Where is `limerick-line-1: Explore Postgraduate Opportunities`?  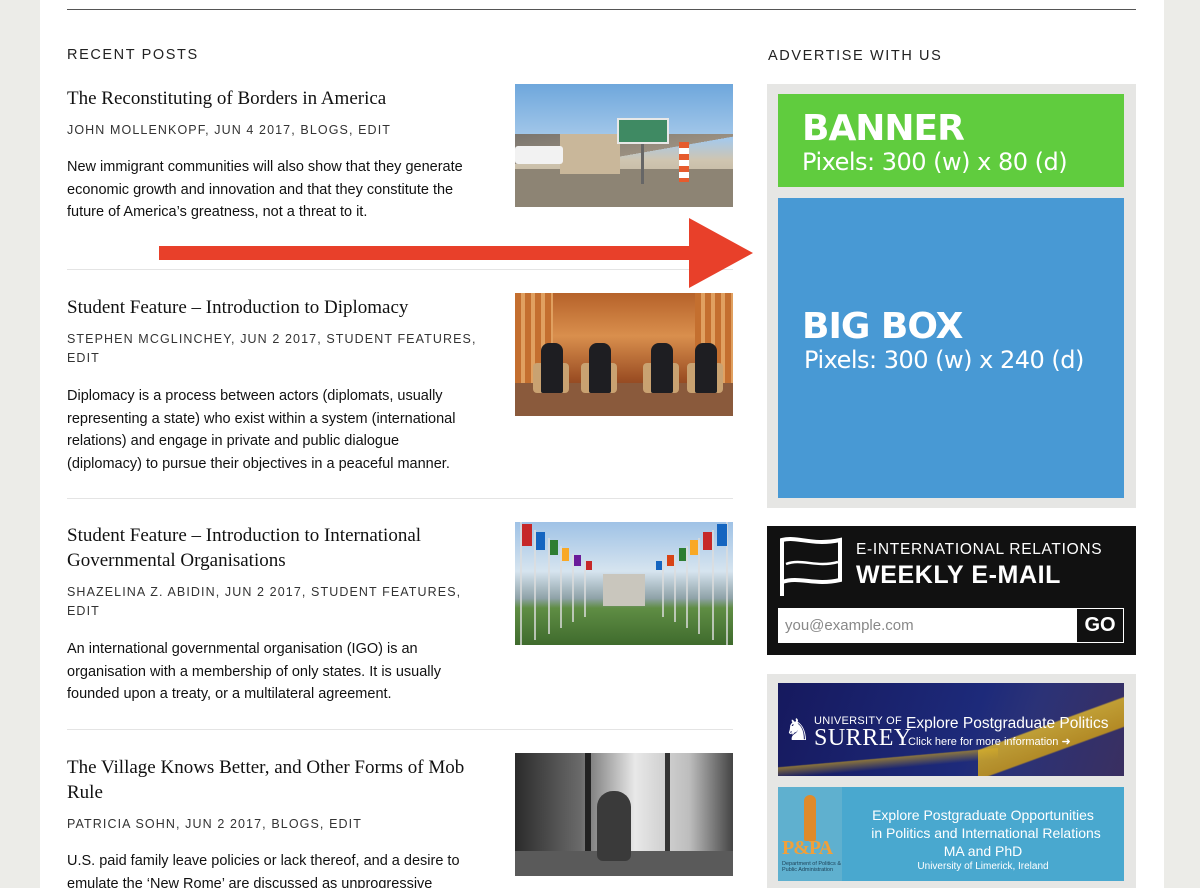 limerick-line-1: Explore Postgraduate Opportunities is located at coordinates (983, 815).